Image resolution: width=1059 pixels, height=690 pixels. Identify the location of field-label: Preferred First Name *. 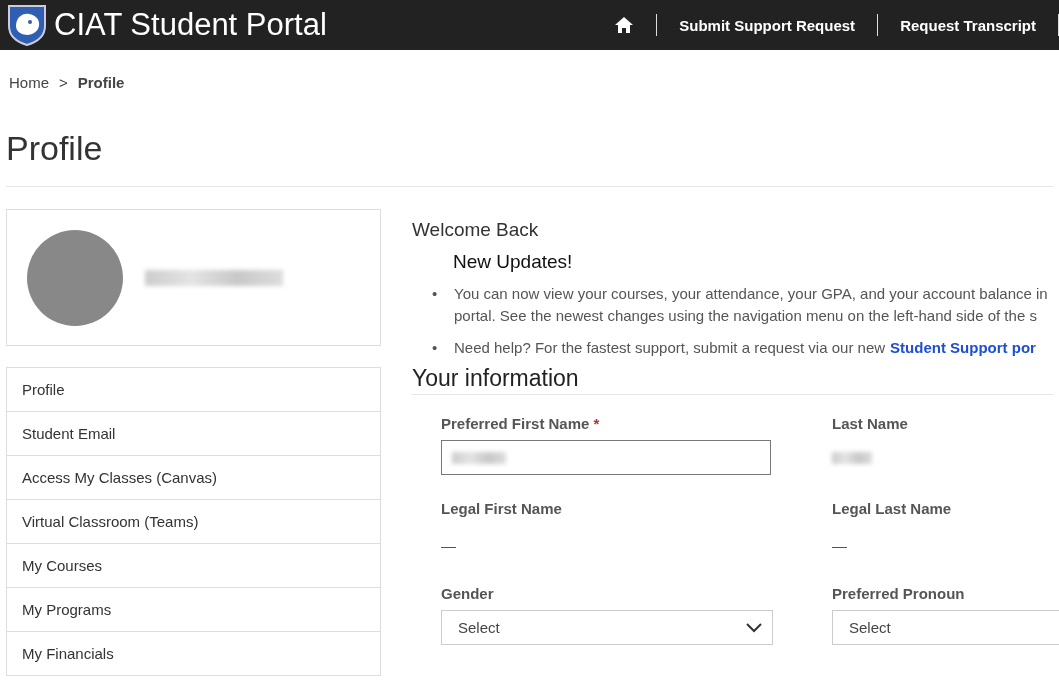
(521, 423).